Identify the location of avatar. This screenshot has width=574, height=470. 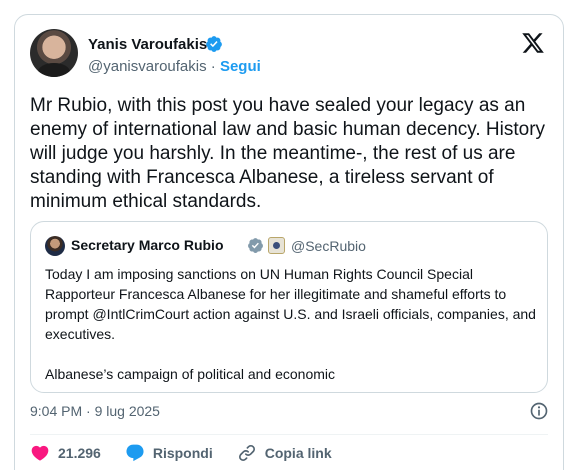
(54, 53).